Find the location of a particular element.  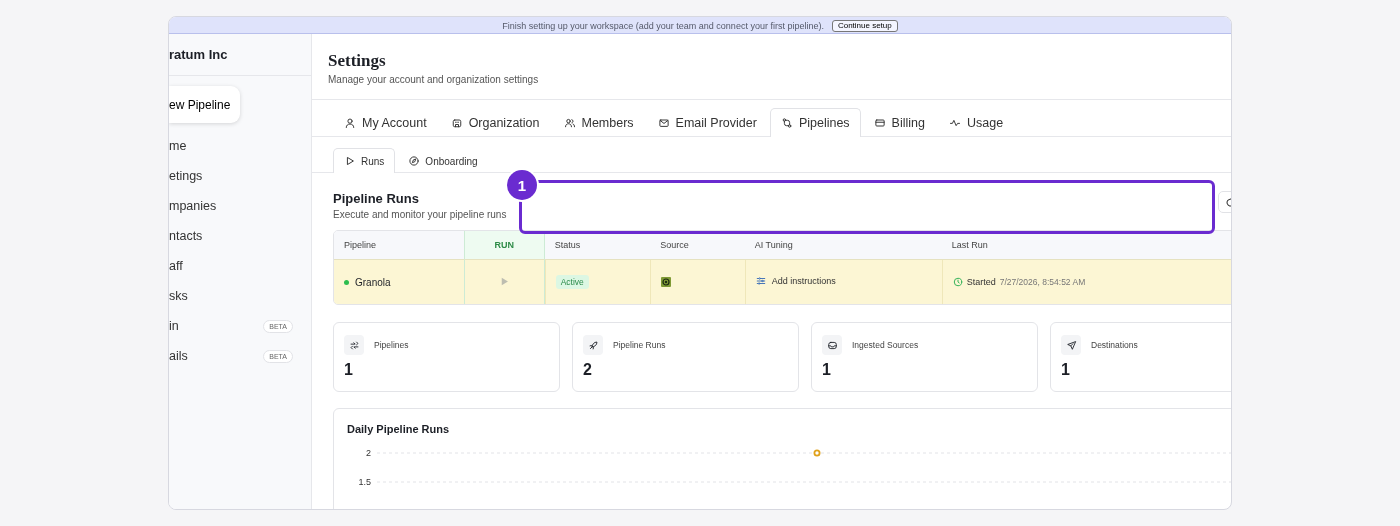

column-header: RUN is located at coordinates (504, 245).